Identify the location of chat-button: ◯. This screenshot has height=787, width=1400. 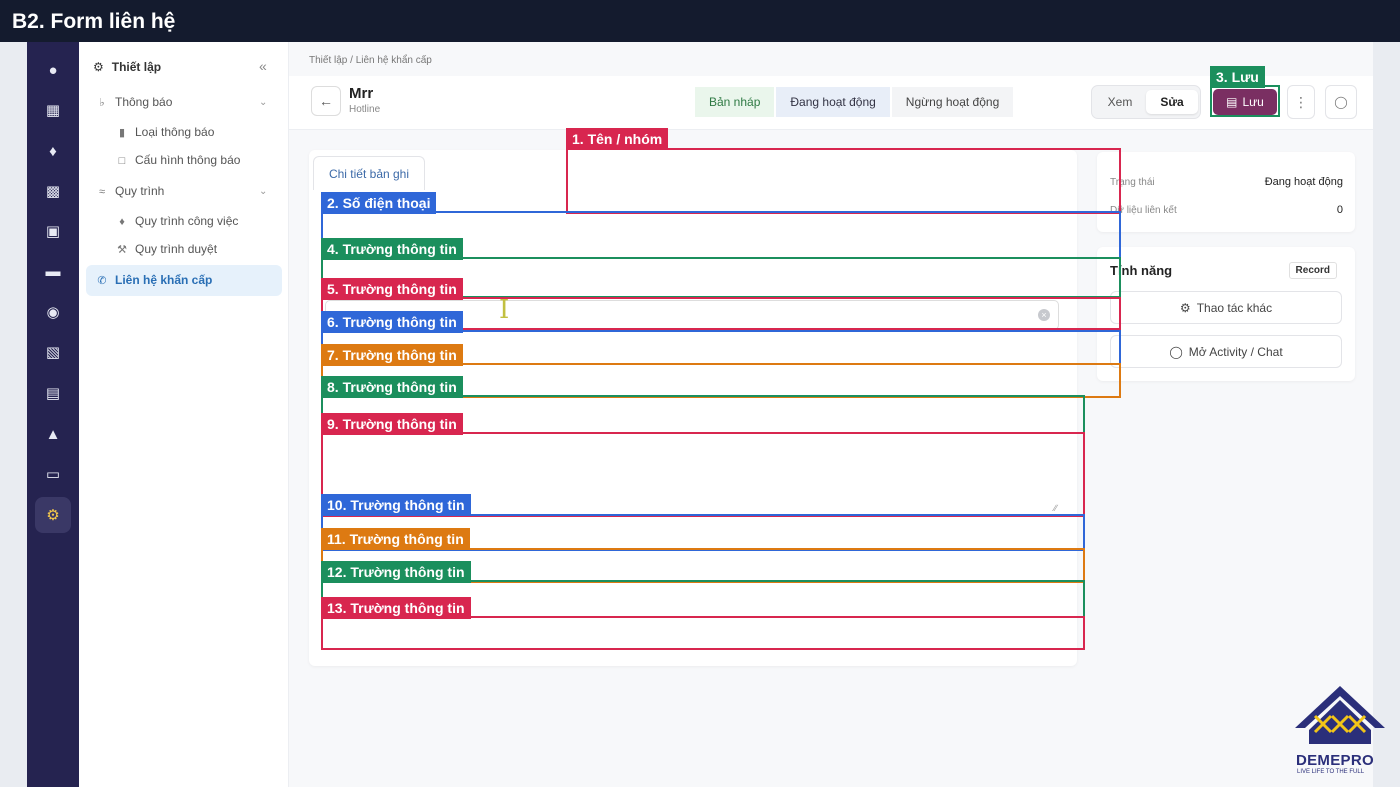
(1341, 102).